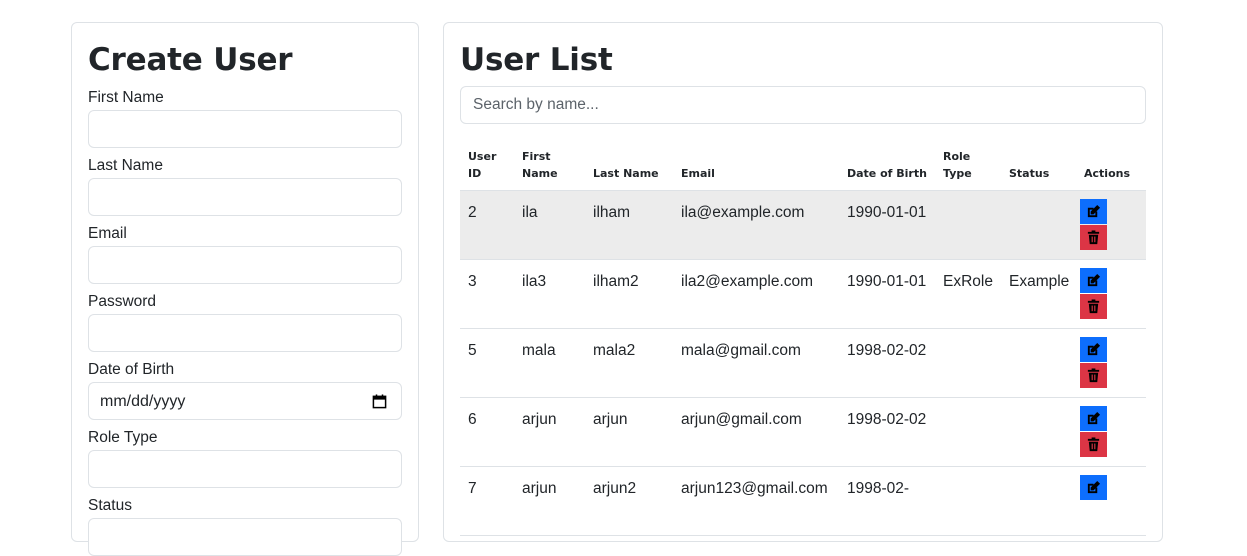  What do you see at coordinates (245, 537) in the screenshot?
I see `status-input` at bounding box center [245, 537].